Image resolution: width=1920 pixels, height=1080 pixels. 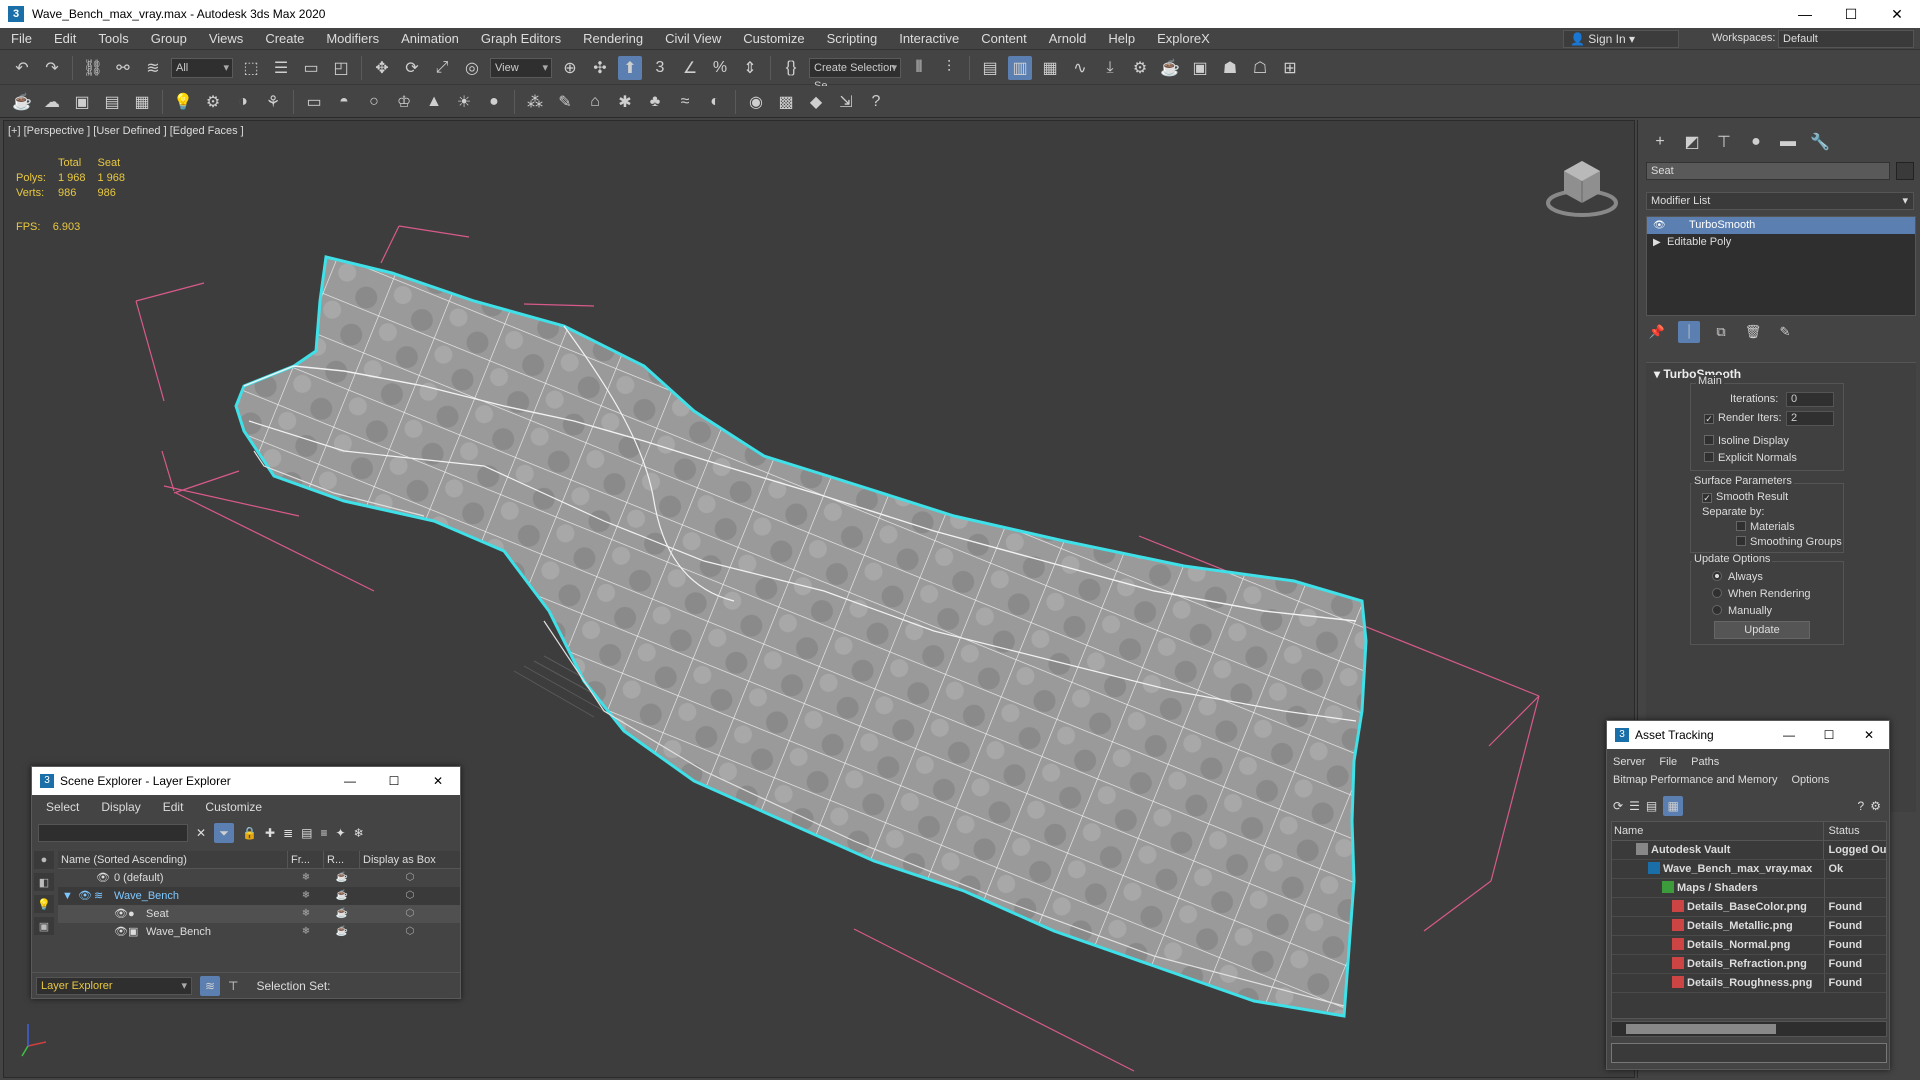 What do you see at coordinates (249, 833) in the screenshot?
I see `lock-icon: 🔒` at bounding box center [249, 833].